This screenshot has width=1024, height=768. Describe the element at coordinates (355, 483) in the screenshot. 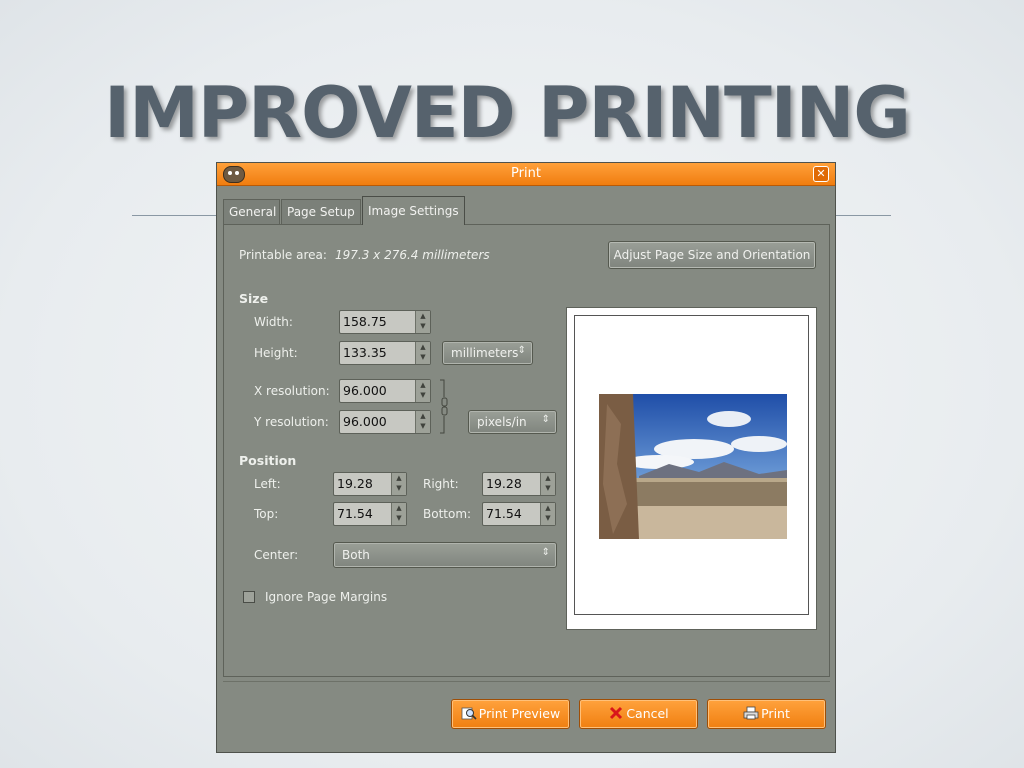

I see `left-value: 19.28` at that location.